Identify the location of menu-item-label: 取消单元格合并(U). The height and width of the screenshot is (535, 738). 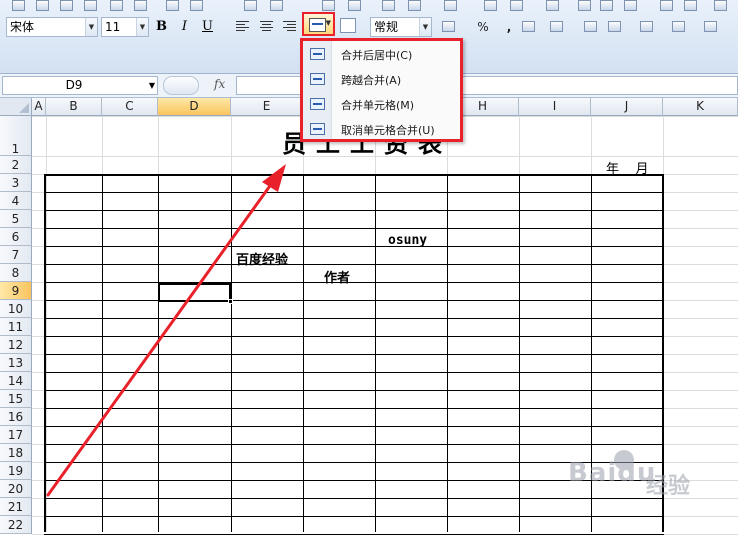
(388, 130).